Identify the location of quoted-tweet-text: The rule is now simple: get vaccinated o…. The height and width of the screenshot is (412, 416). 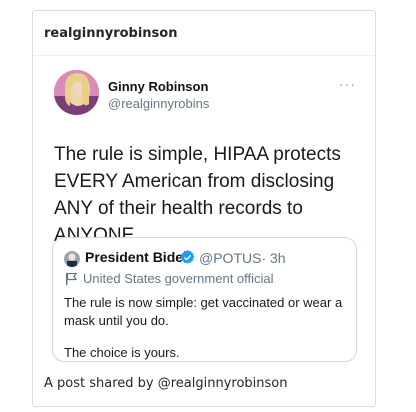
(203, 311).